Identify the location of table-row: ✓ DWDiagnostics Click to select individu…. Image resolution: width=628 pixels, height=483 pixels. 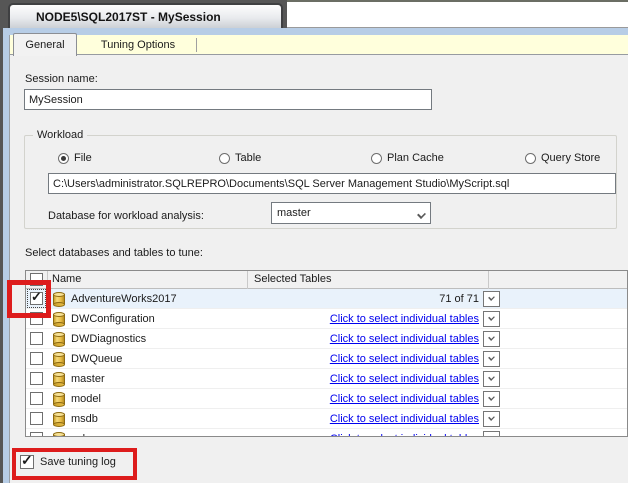
(326, 339).